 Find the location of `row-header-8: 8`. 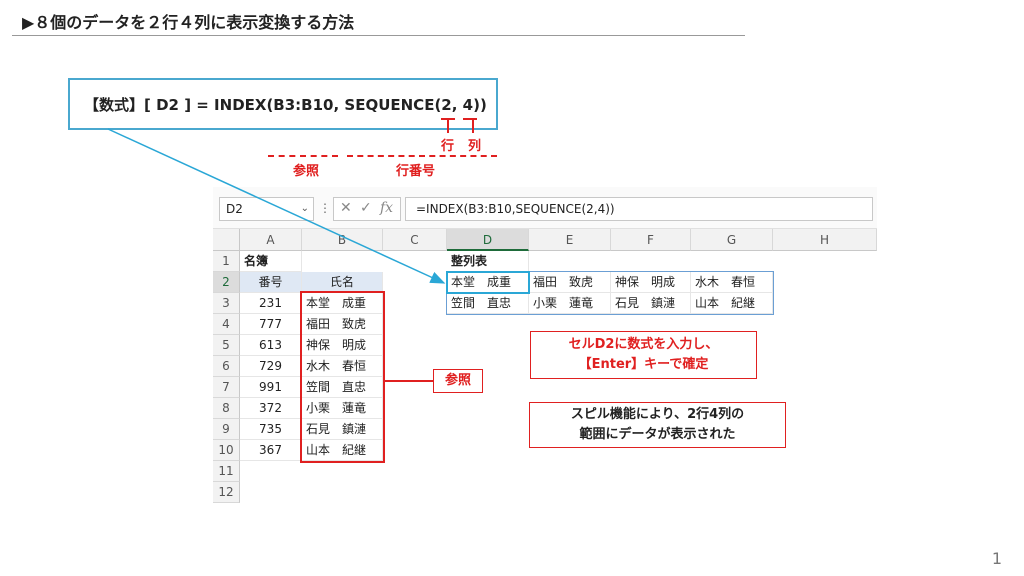

row-header-8: 8 is located at coordinates (226, 408).